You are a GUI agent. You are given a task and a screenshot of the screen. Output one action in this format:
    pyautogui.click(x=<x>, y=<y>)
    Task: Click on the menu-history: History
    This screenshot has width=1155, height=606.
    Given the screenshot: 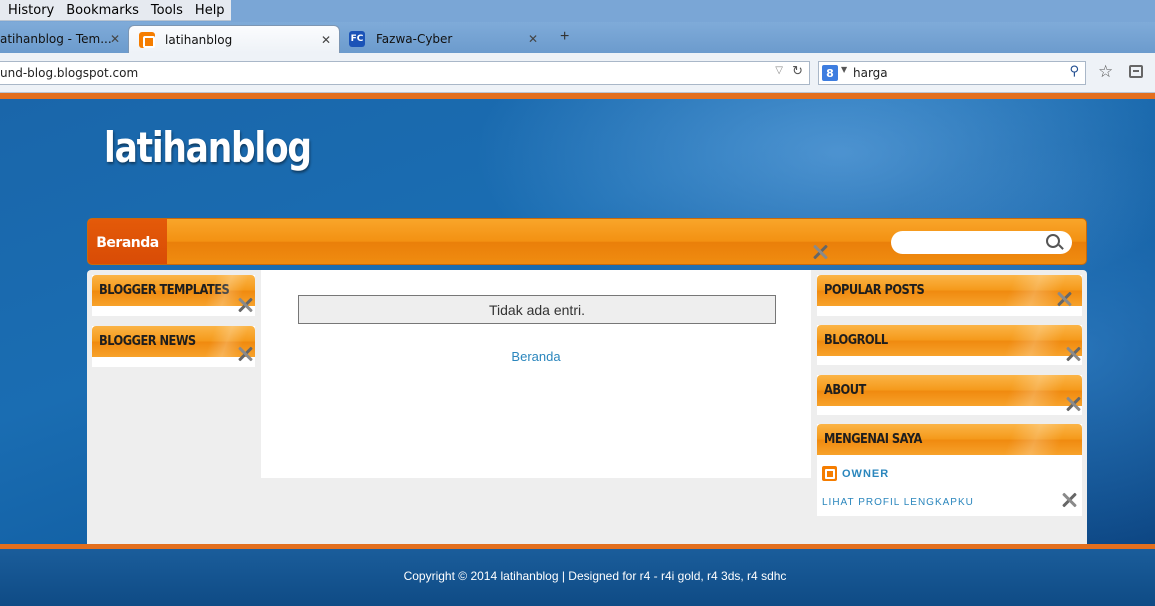 What is the action you would take?
    pyautogui.click(x=31, y=10)
    